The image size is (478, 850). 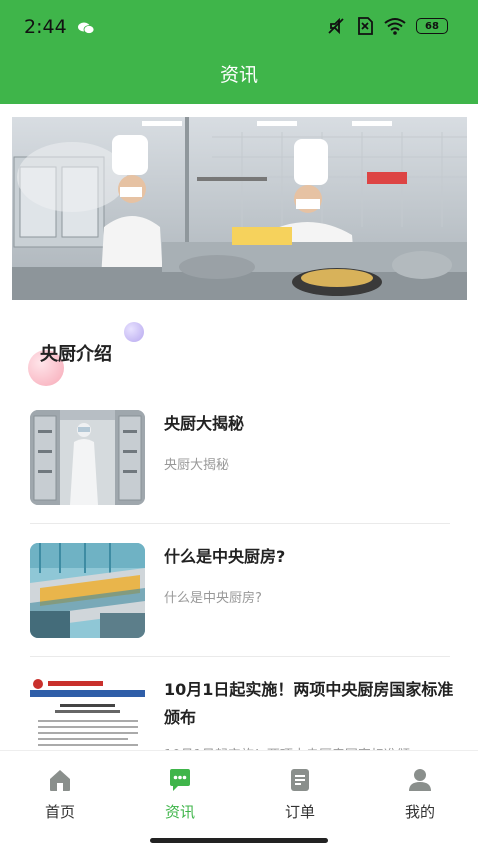 What do you see at coordinates (309, 703) in the screenshot?
I see `article-title: 10月1日起实施！两项中央厨房国家标准颁布` at bounding box center [309, 703].